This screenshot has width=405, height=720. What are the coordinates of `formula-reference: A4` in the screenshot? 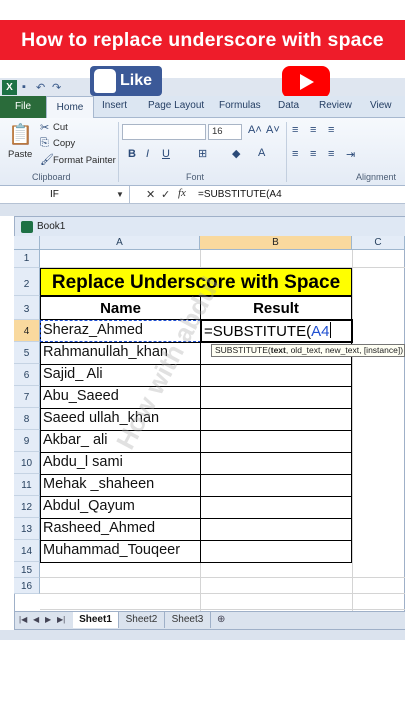 It's located at (320, 331).